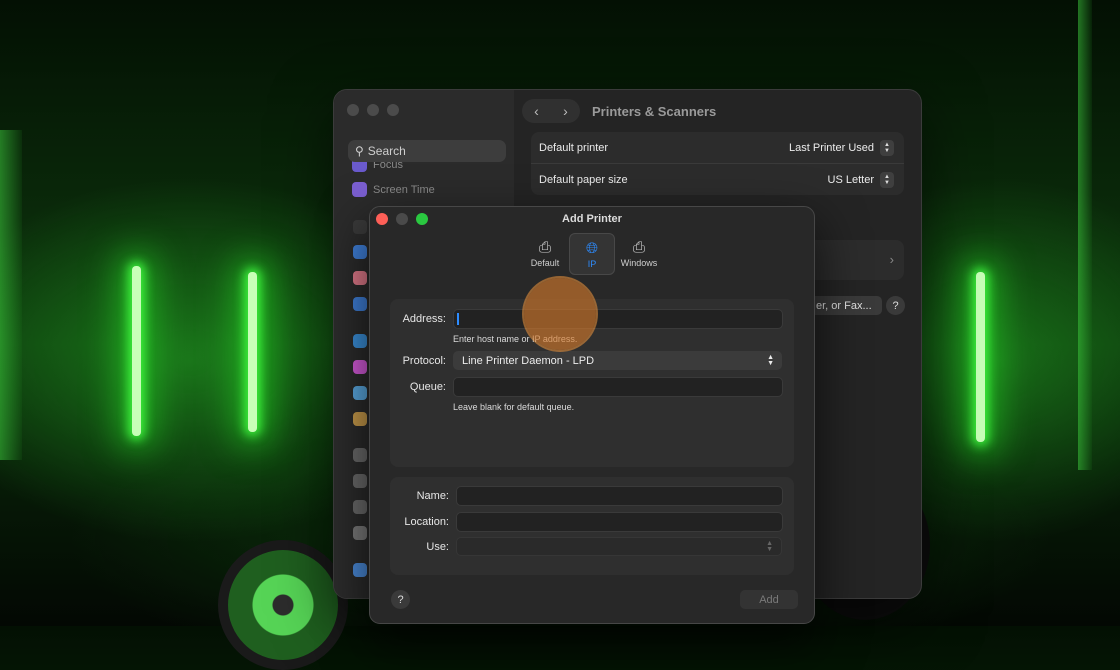 The image size is (1120, 670). Describe the element at coordinates (360, 367) in the screenshot. I see `game-center-icon` at that location.